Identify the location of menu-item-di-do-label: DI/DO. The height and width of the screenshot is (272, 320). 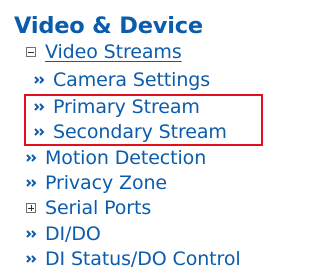
(73, 234).